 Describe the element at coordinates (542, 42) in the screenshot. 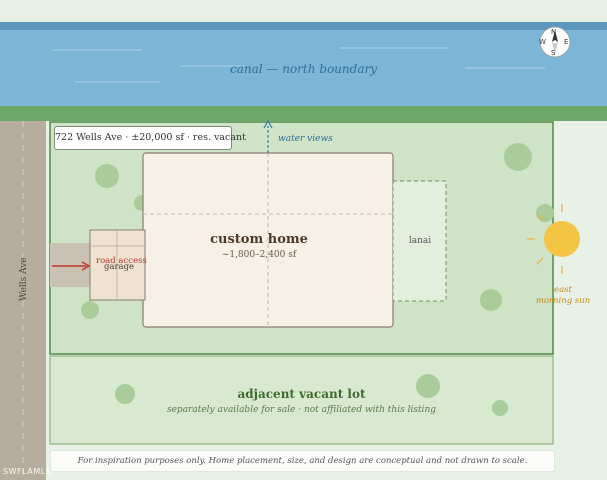

I see `compass-w-label: W` at that location.